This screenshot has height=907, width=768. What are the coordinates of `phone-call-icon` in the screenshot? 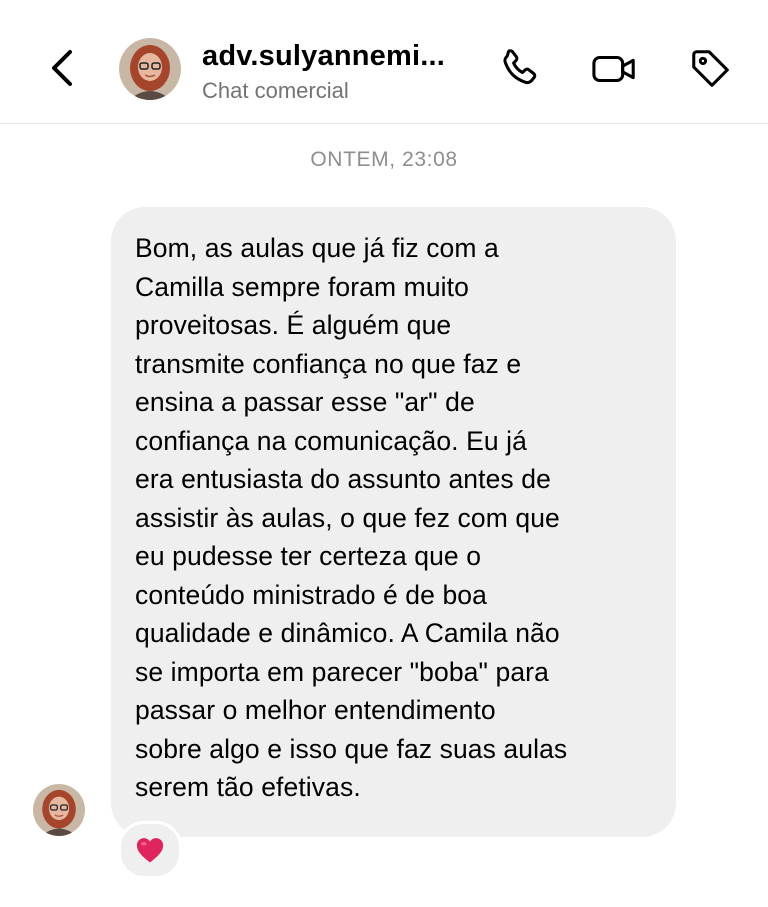 It's located at (520, 67).